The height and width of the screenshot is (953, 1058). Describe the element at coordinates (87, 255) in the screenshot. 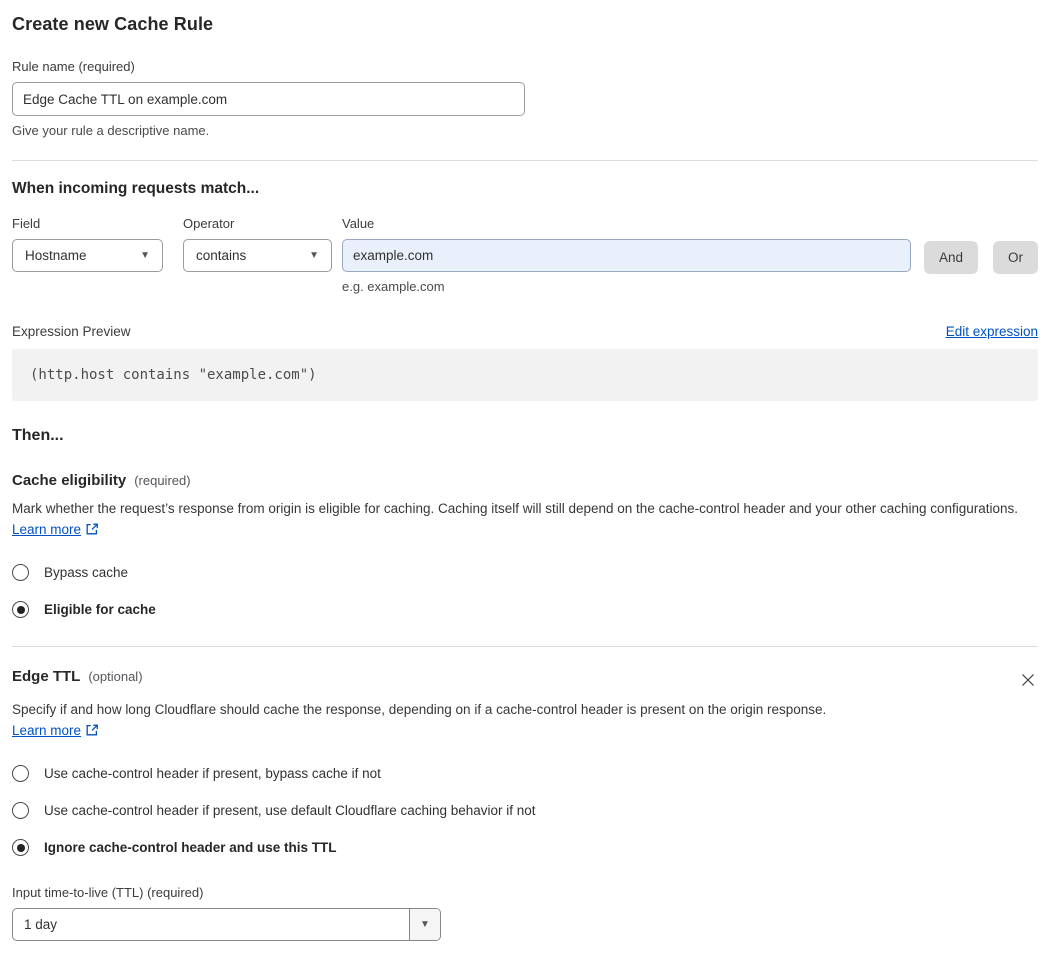

I see `field-select: Hostname ▼` at that location.